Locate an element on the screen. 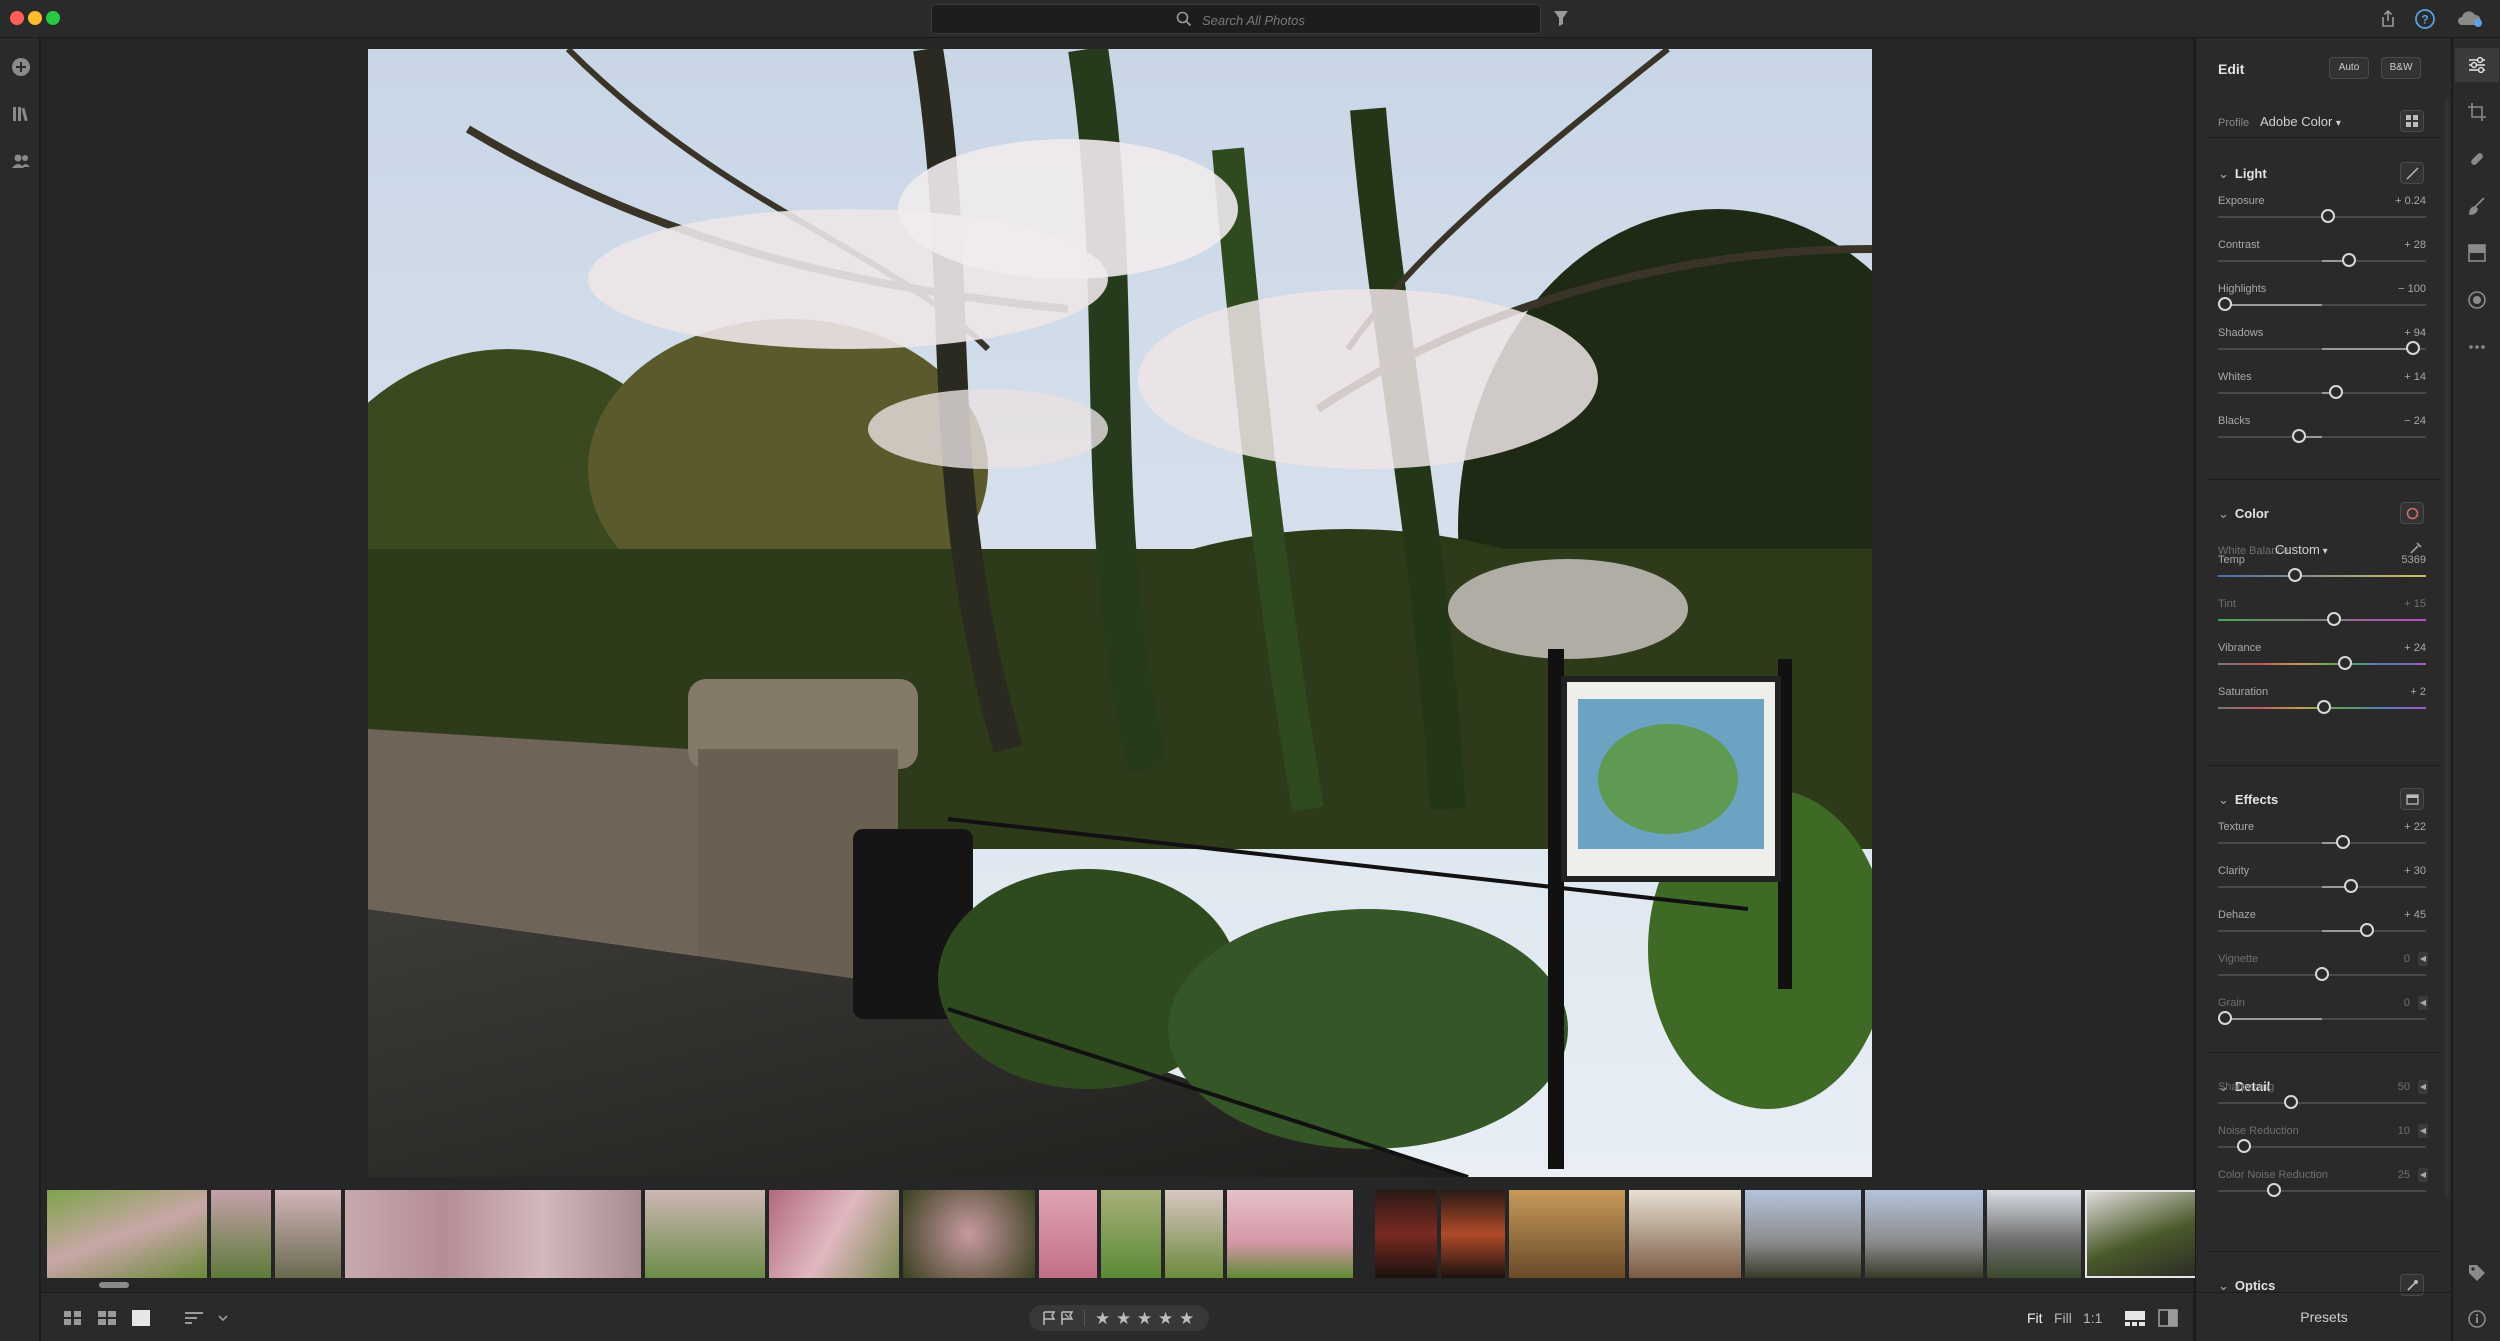  library-icon is located at coordinates (21, 114).